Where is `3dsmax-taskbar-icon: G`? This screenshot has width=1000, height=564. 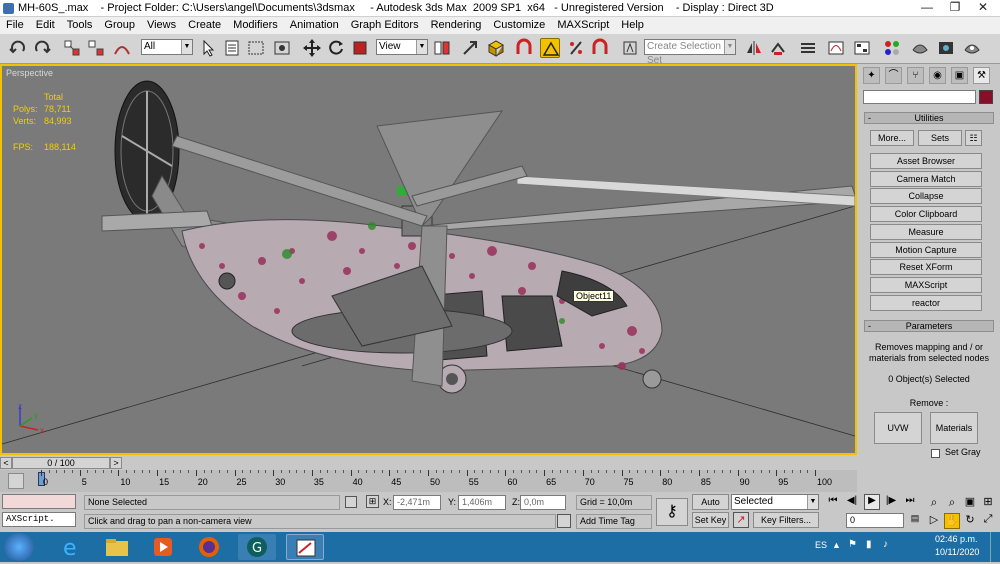 3dsmax-taskbar-icon: G is located at coordinates (257, 547).